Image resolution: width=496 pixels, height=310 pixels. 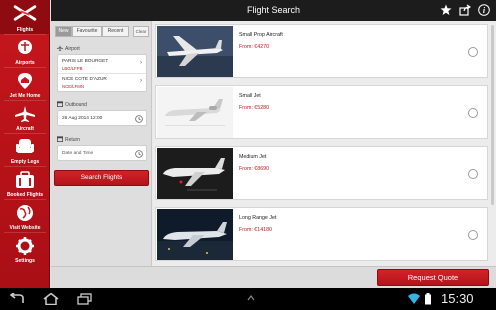 I want to click on sidebar-item-label: Settings, so click(x=25, y=261).